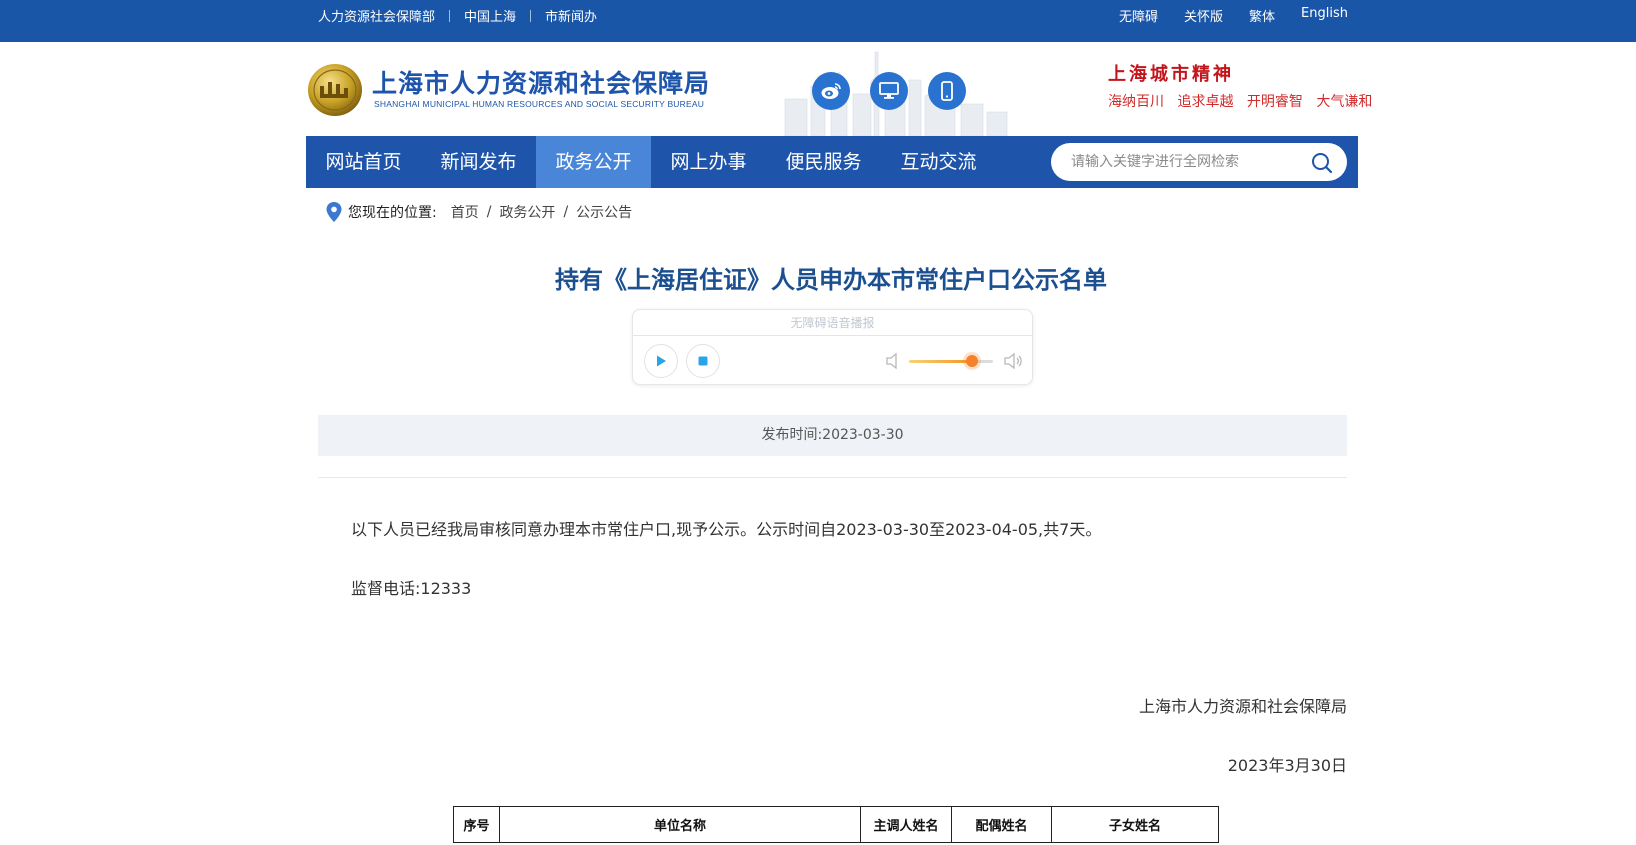 The height and width of the screenshot is (845, 1636). Describe the element at coordinates (893, 361) in the screenshot. I see `volume-low-icon` at that location.